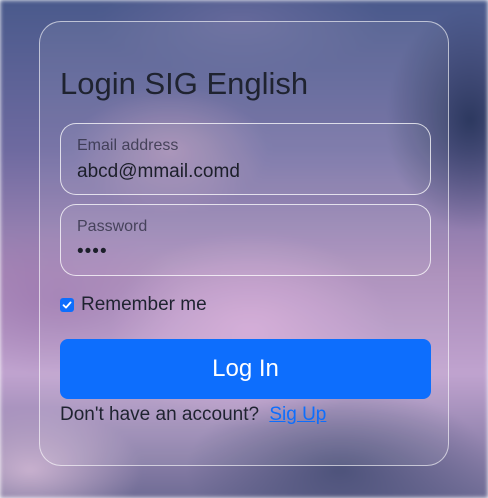 The height and width of the screenshot is (498, 488). Describe the element at coordinates (128, 145) in the screenshot. I see `email-label: Email address` at that location.